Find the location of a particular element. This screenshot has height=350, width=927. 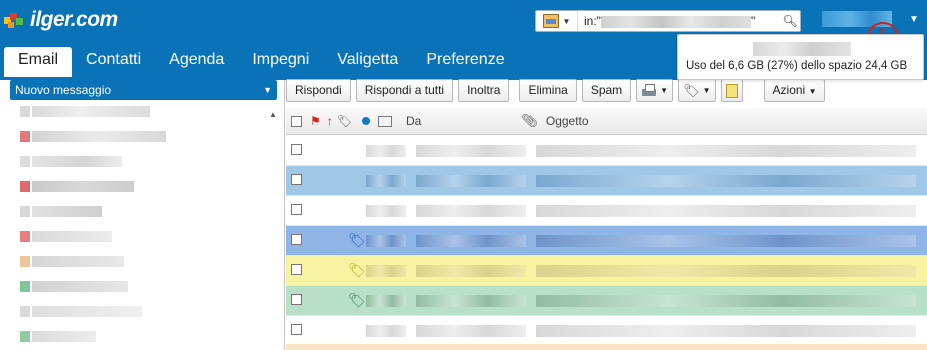

search-bar: ▼ in:" " 🔍︎ is located at coordinates (668, 21).